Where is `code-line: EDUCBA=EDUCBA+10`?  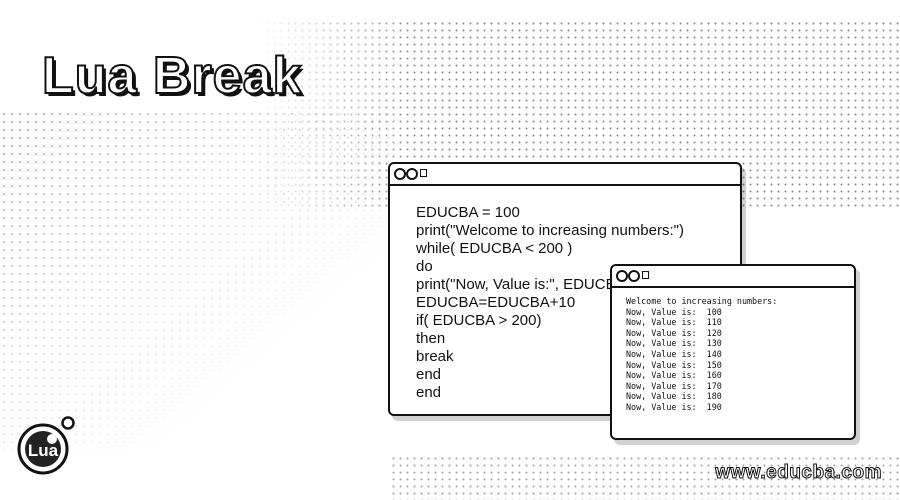 code-line: EDUCBA=EDUCBA+10 is located at coordinates (496, 302).